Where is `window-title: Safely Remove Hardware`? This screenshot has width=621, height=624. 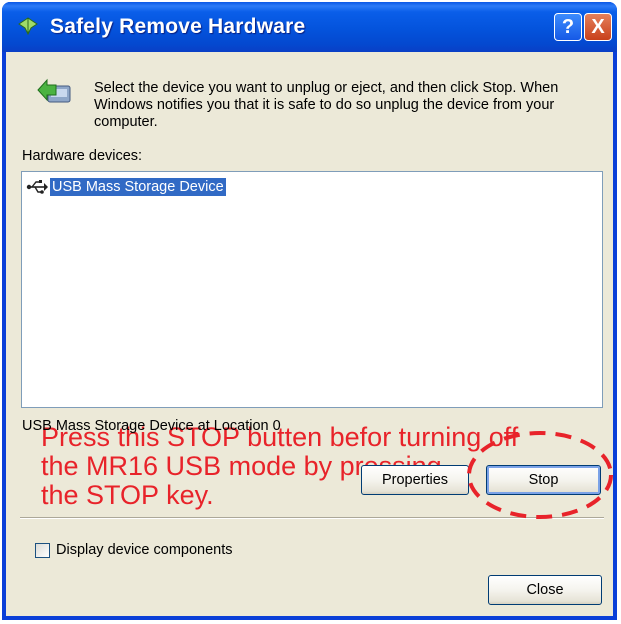
window-title: Safely Remove Hardware is located at coordinates (178, 26).